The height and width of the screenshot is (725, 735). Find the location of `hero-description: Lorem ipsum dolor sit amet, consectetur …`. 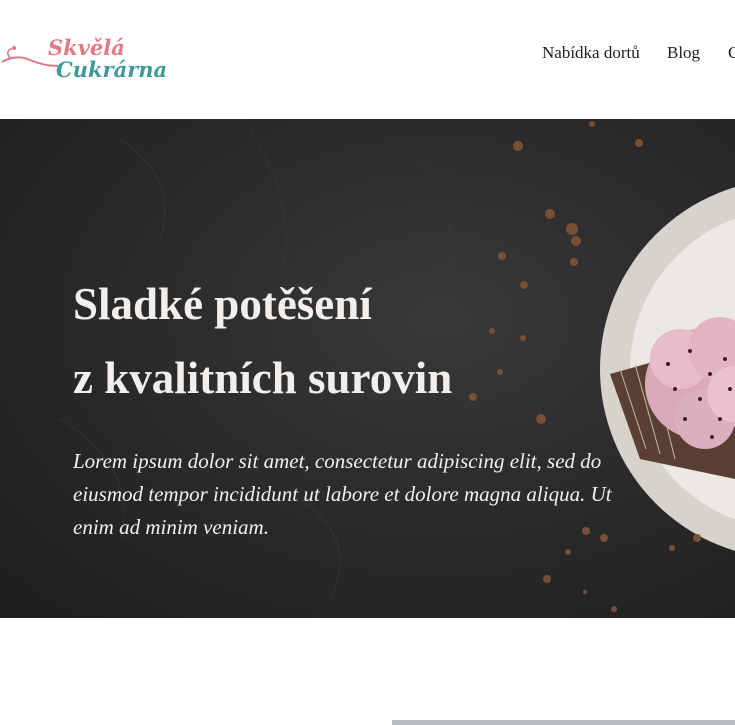

hero-description: Lorem ipsum dolor sit amet, consectetur … is located at coordinates (342, 494).